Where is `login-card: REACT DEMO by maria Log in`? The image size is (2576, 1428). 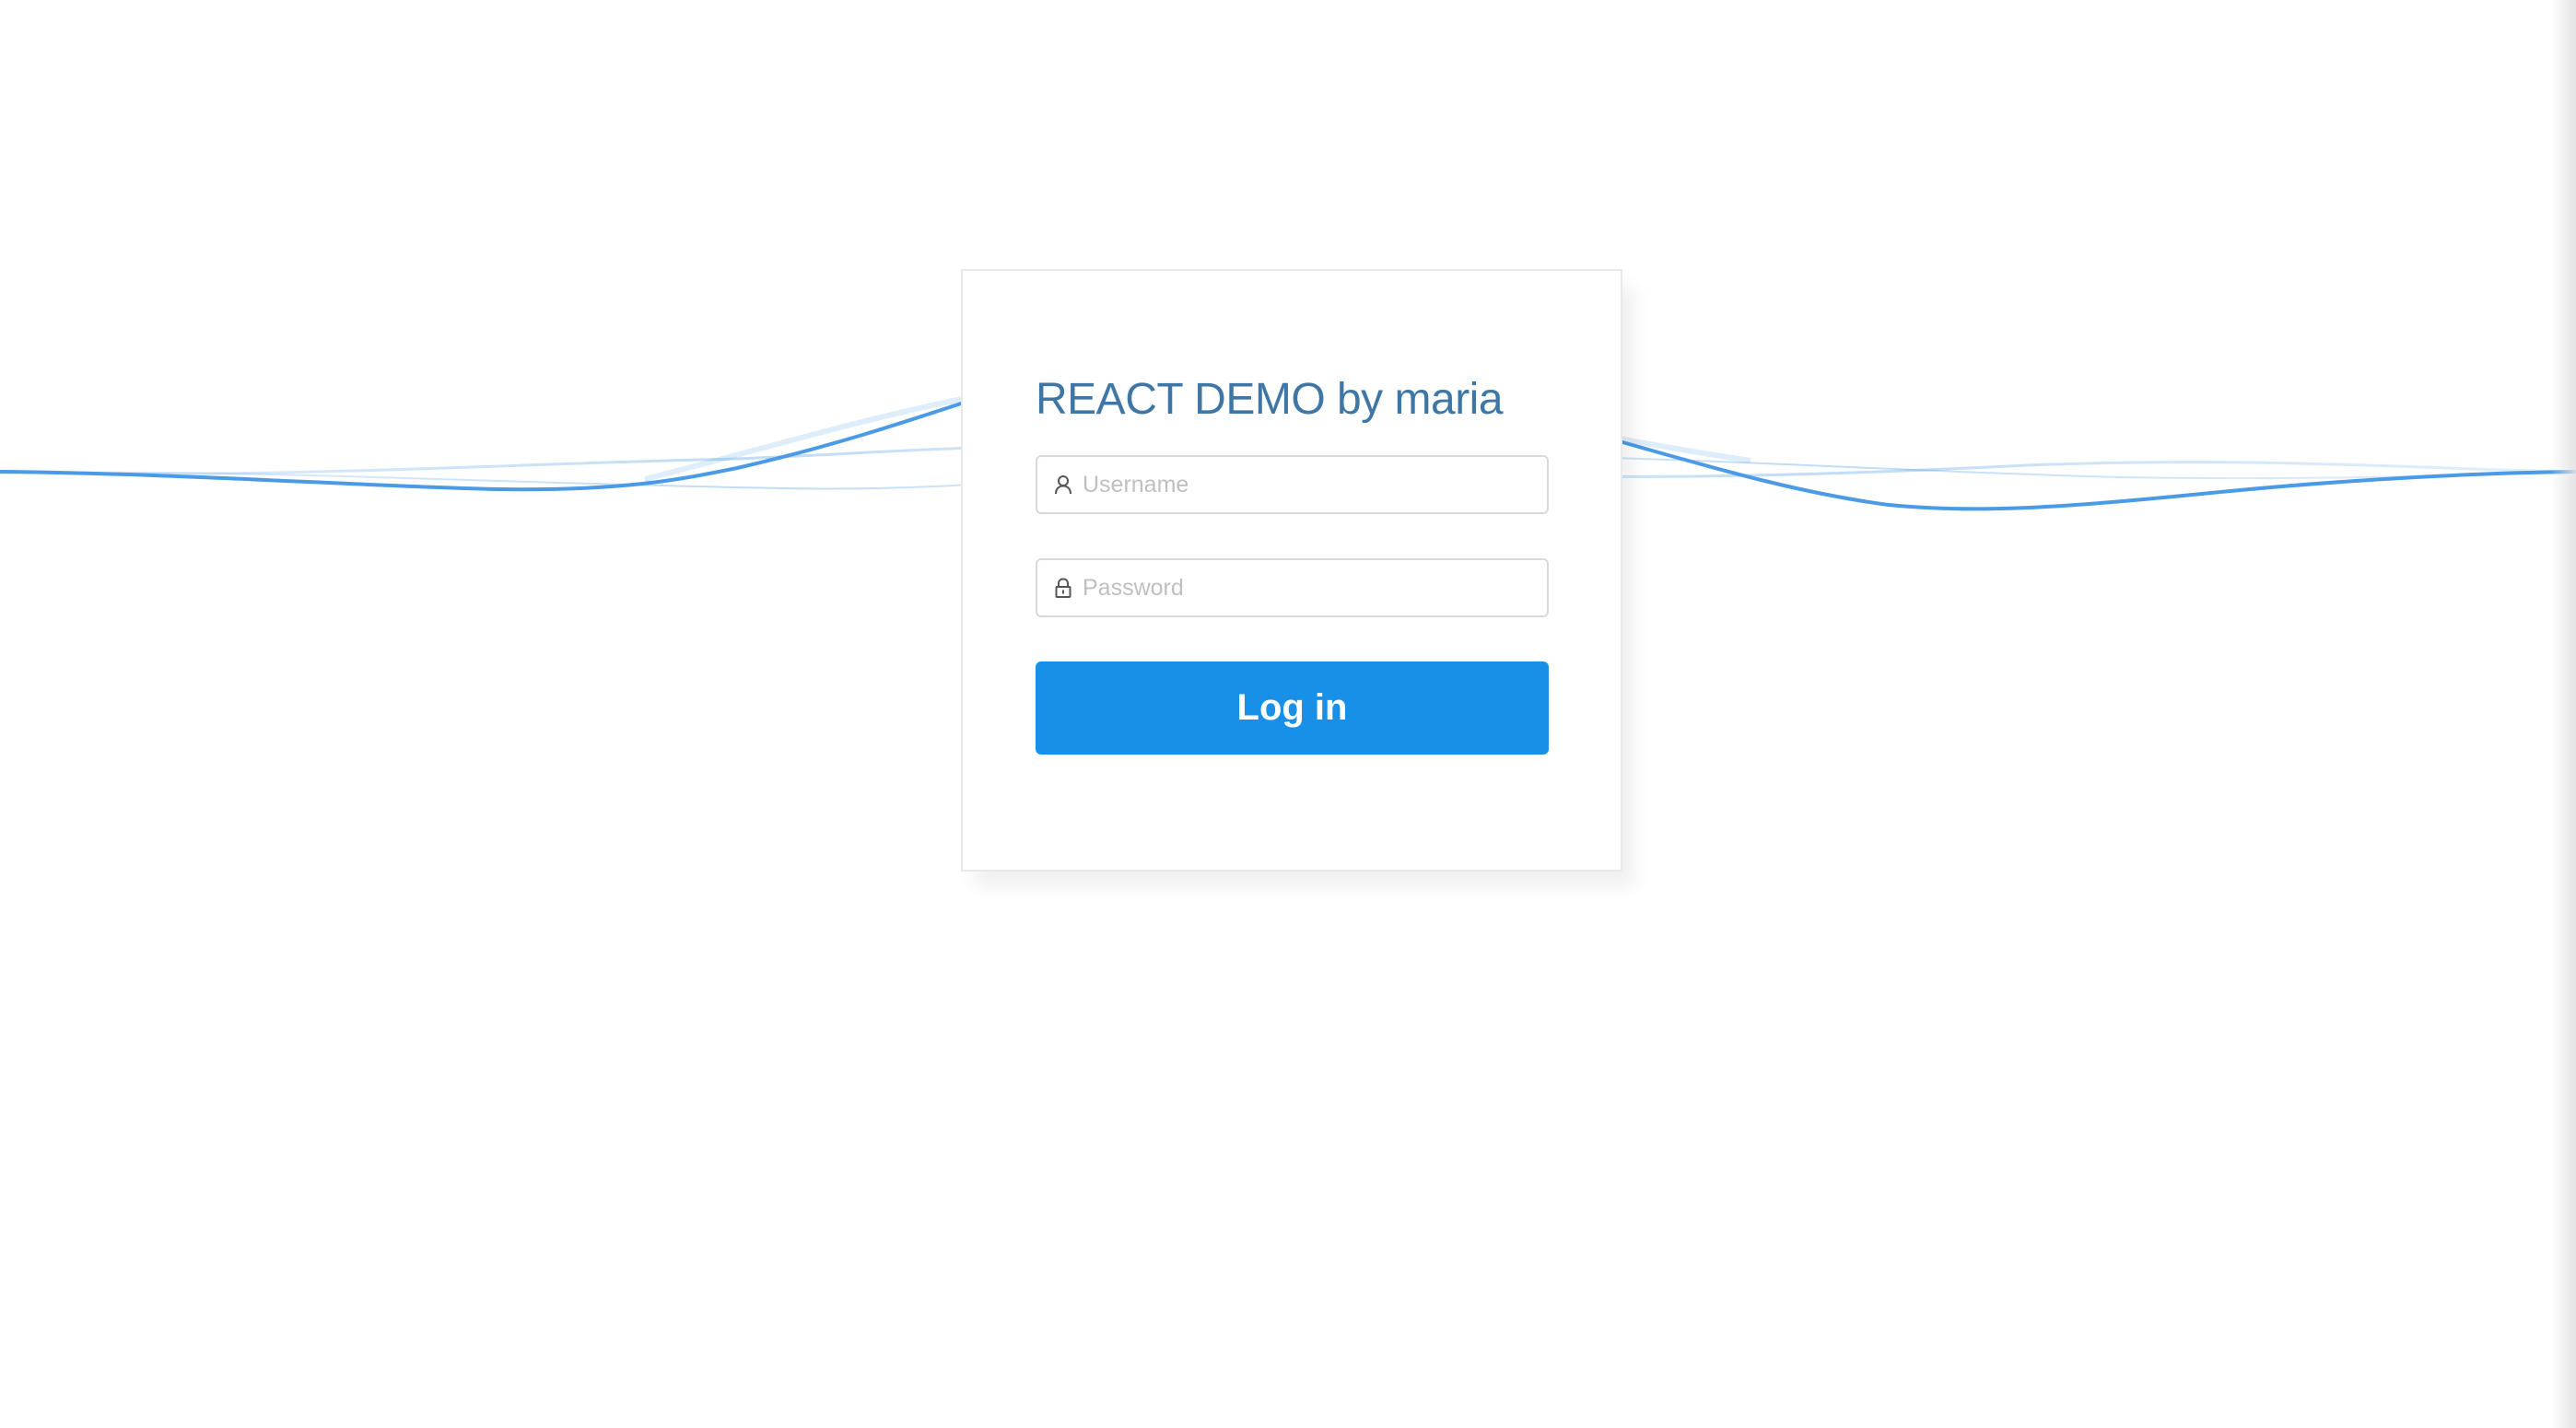 login-card: REACT DEMO by maria Log in is located at coordinates (1291, 570).